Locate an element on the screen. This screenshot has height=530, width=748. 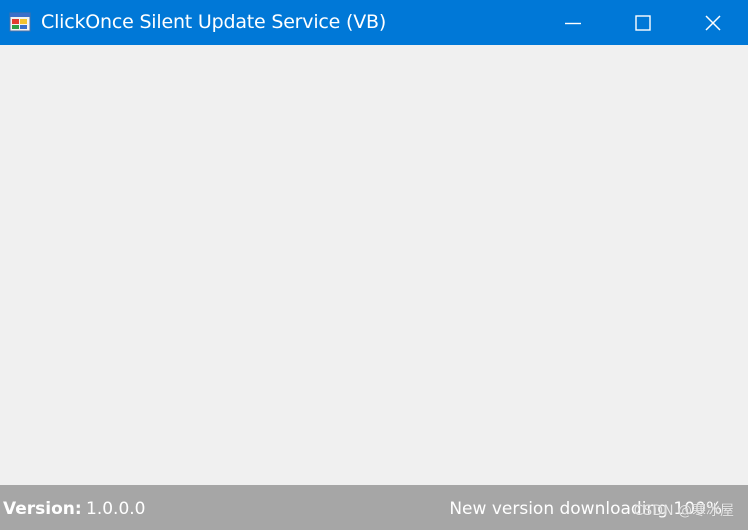
close-button is located at coordinates (713, 22).